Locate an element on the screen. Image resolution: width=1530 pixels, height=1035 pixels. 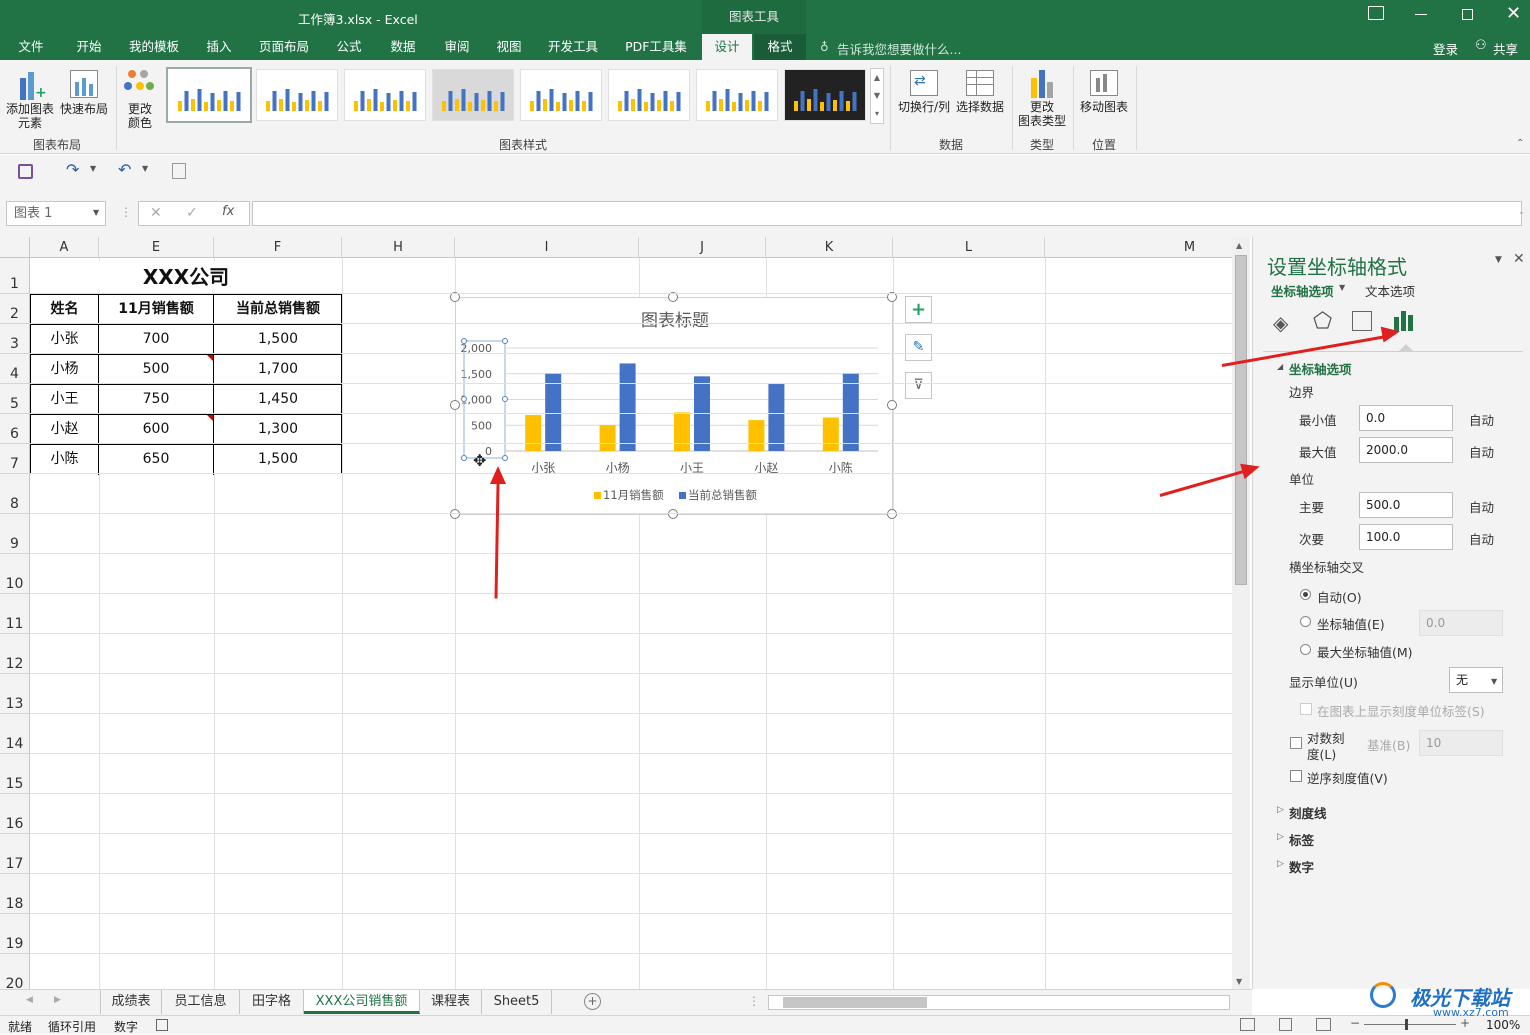
page-break-view-icon is located at coordinates (1323, 1024).